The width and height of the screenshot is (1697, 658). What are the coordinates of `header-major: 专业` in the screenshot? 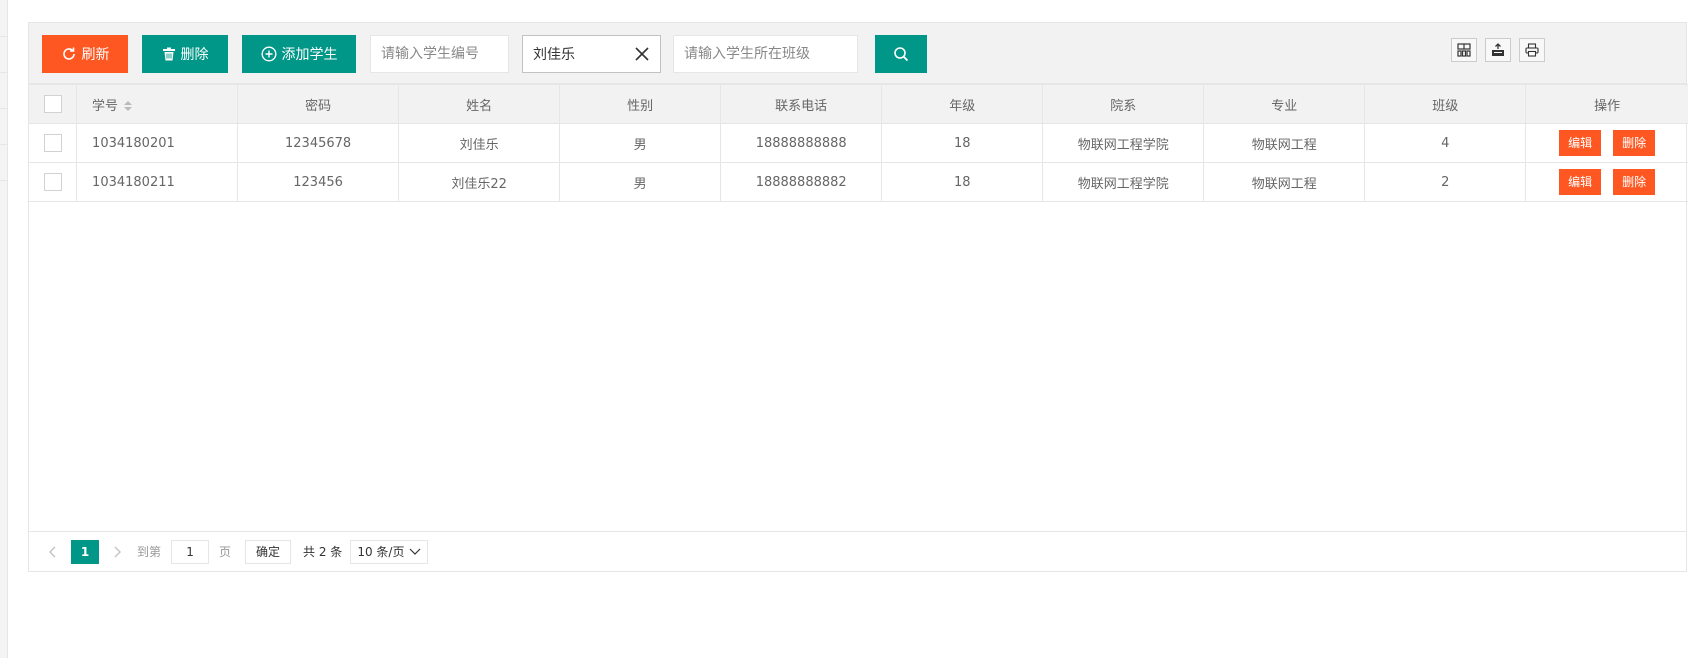 It's located at (1284, 104).